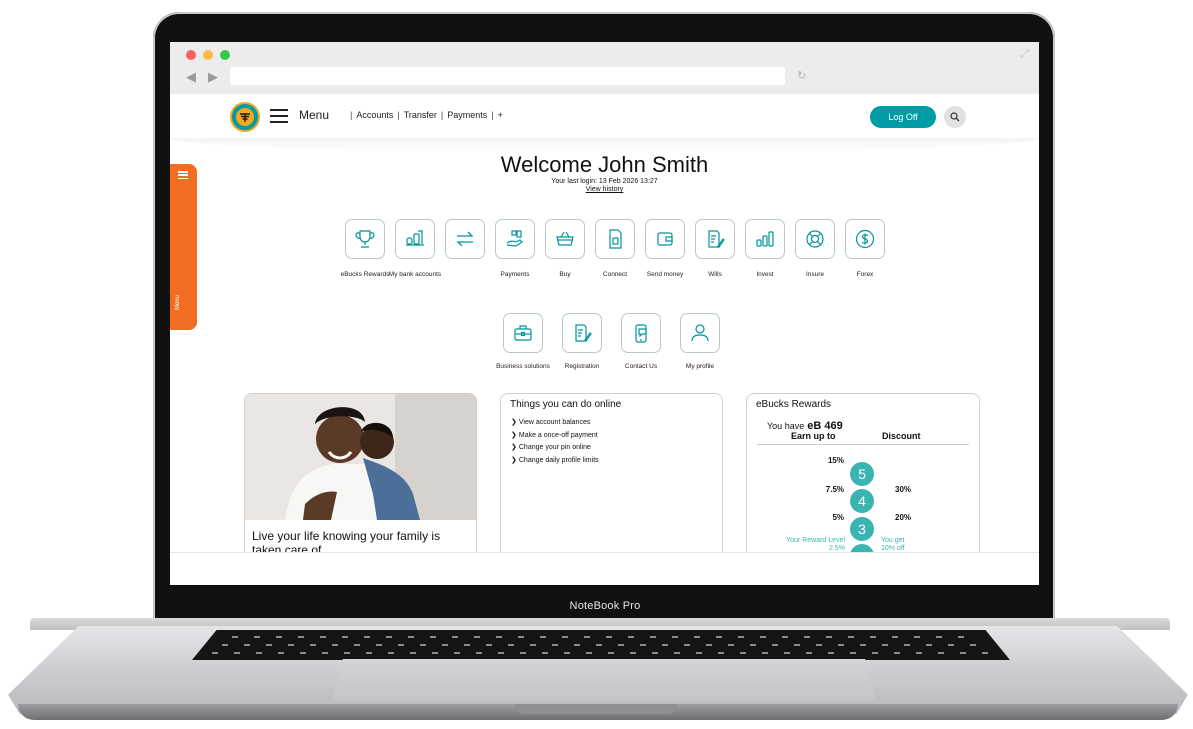 Image resolution: width=1193 pixels, height=729 pixels. Describe the element at coordinates (903, 117) in the screenshot. I see `log-off-button: Log Off` at that location.